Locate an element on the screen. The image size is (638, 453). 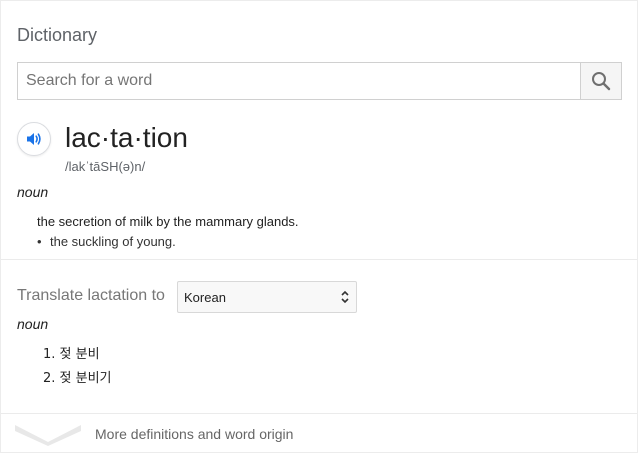
select-arrows-icon is located at coordinates (345, 297).